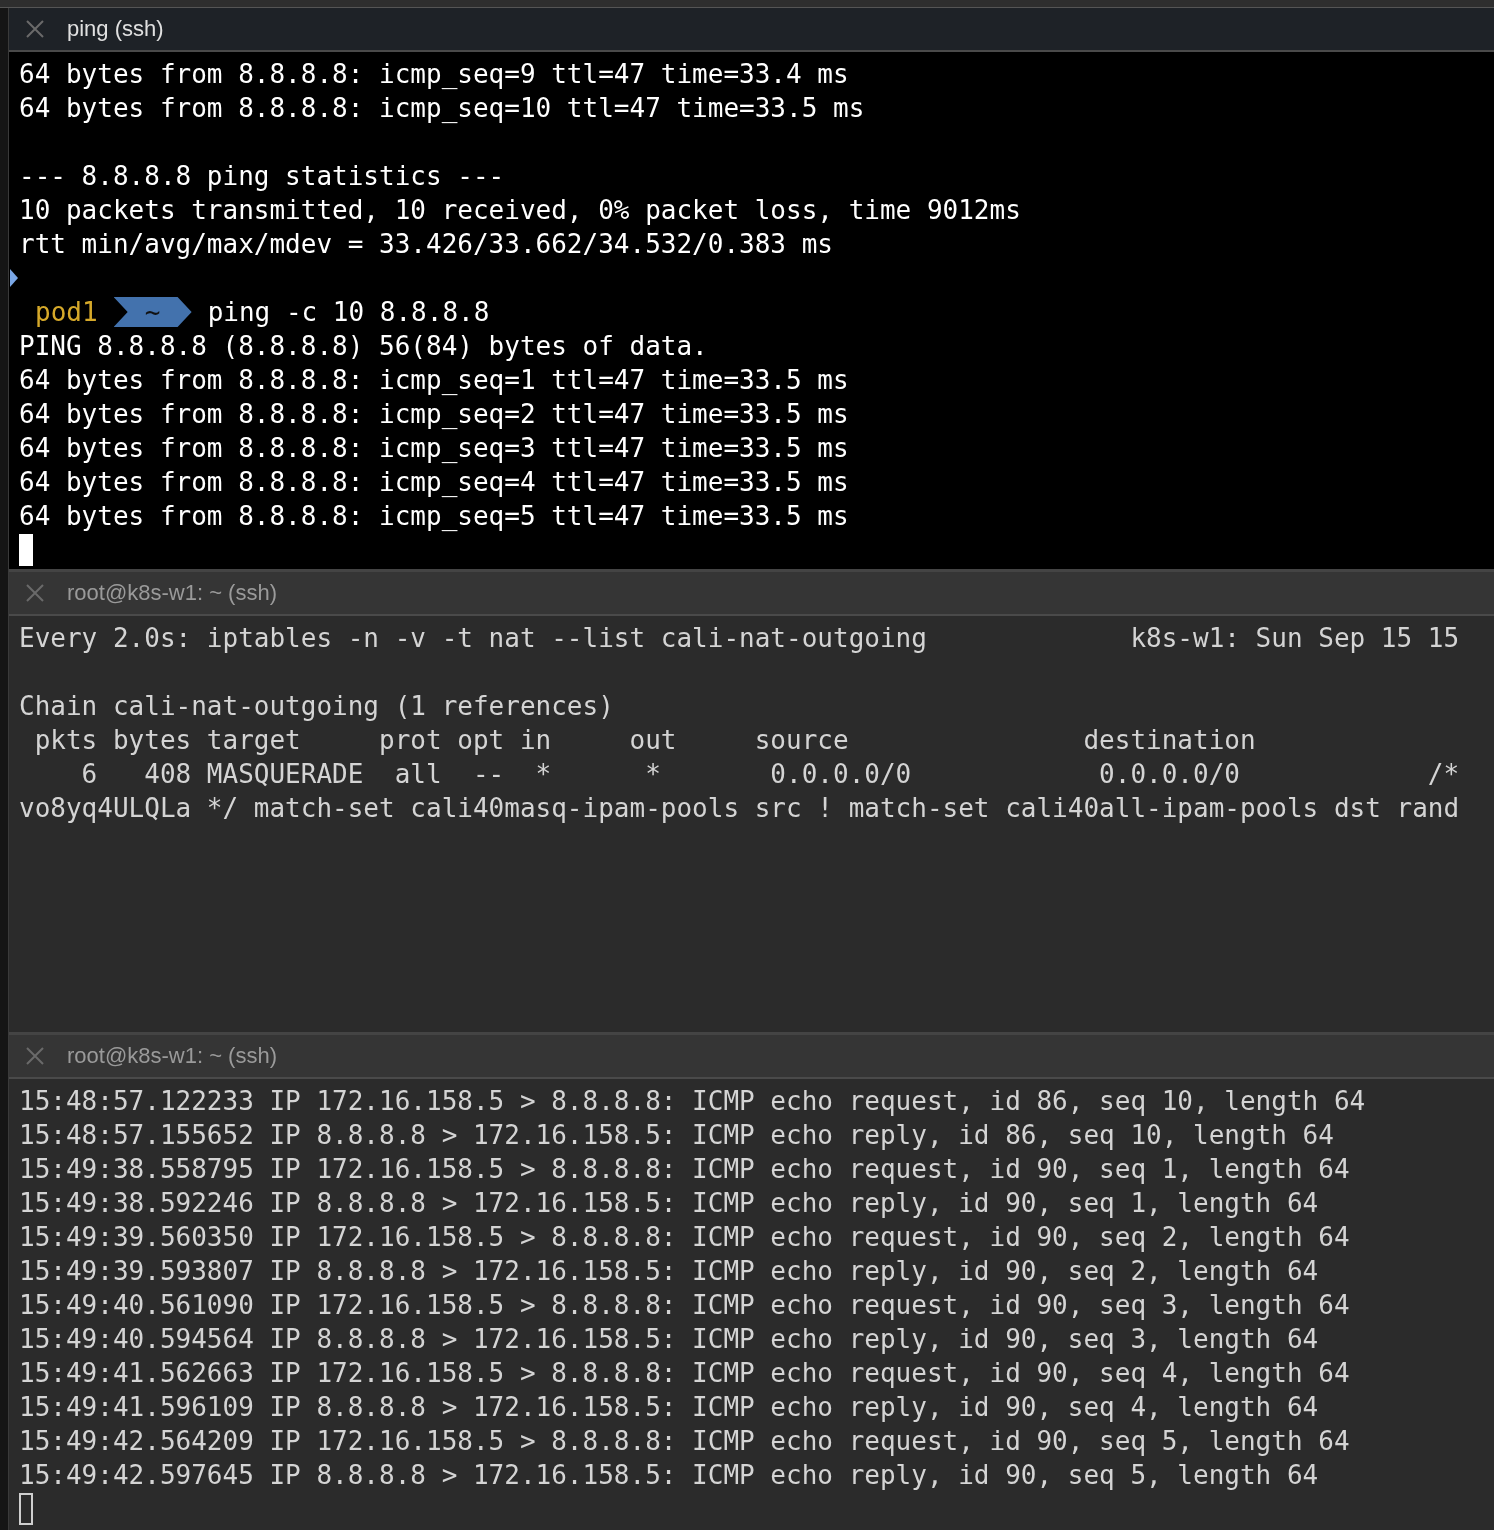 The image size is (1494, 1530). What do you see at coordinates (693, 1101) in the screenshot?
I see `terminal-line: 15:48:57.122233 IP 172.16.158.5 > 8.8.8.8: ICMP echo request, id 86, seq 10, length 64` at bounding box center [693, 1101].